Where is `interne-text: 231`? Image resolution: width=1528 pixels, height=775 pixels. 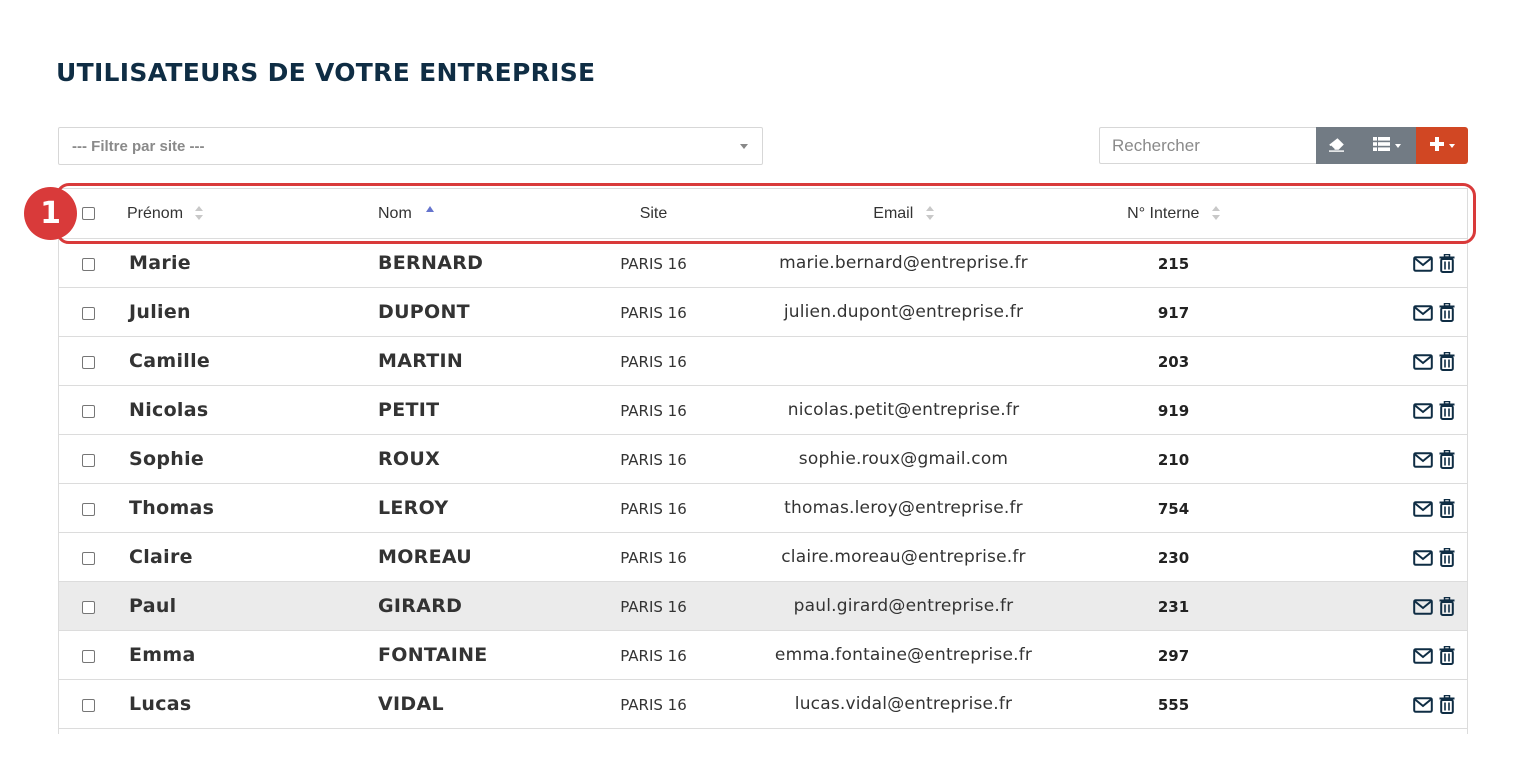
interne-text: 231 is located at coordinates (1173, 606).